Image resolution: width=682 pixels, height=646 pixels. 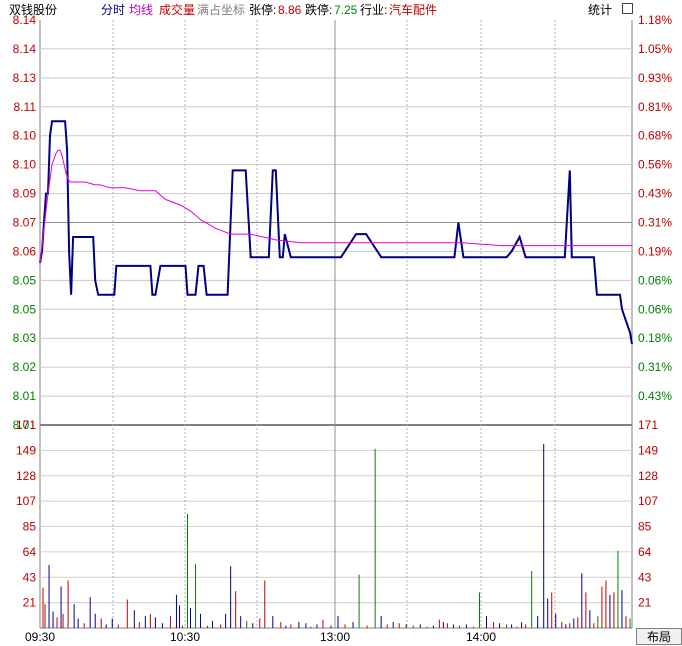 What do you see at coordinates (648, 425) in the screenshot?
I see `volume-tick-right: 171` at bounding box center [648, 425].